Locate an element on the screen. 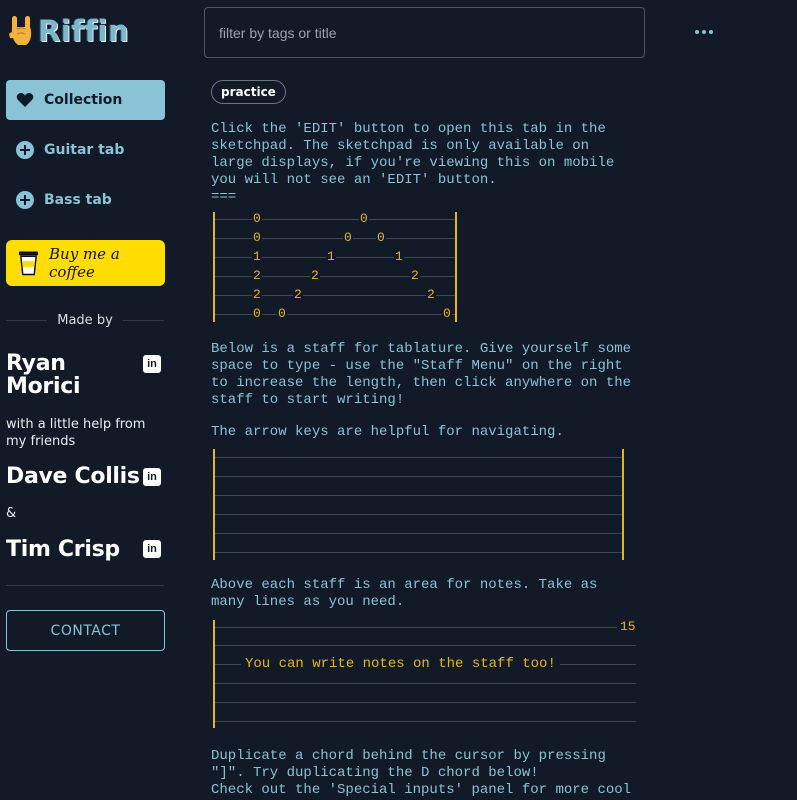  coffee-cup-icon is located at coordinates (28, 263).